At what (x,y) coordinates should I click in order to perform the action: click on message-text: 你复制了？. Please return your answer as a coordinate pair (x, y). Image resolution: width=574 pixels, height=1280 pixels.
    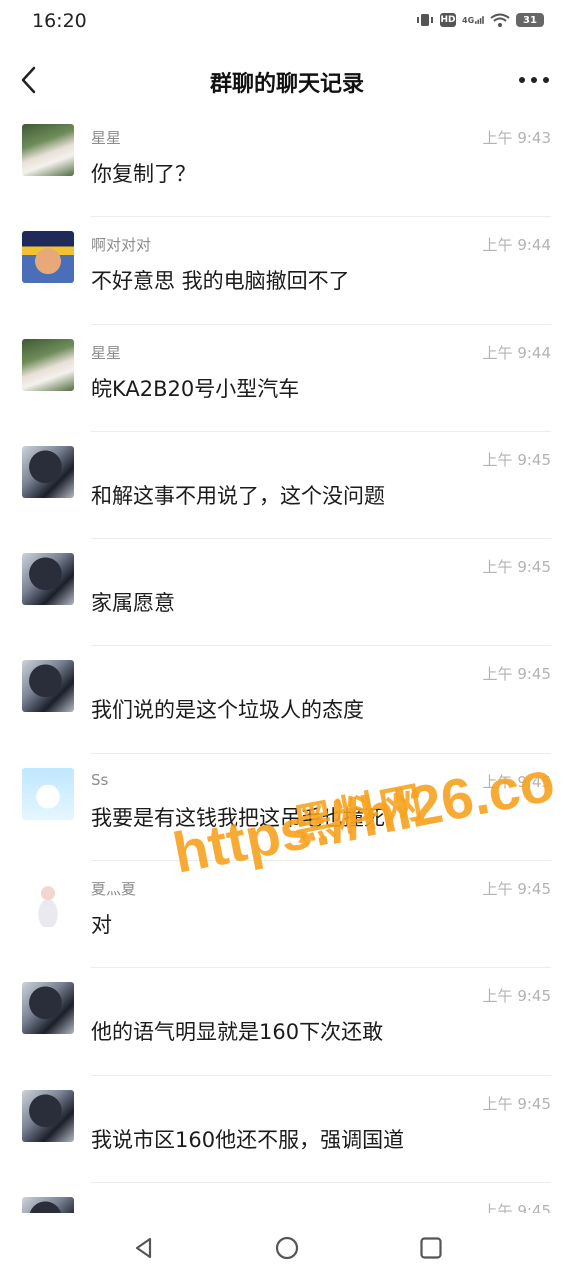
    Looking at the image, I should click on (143, 174).